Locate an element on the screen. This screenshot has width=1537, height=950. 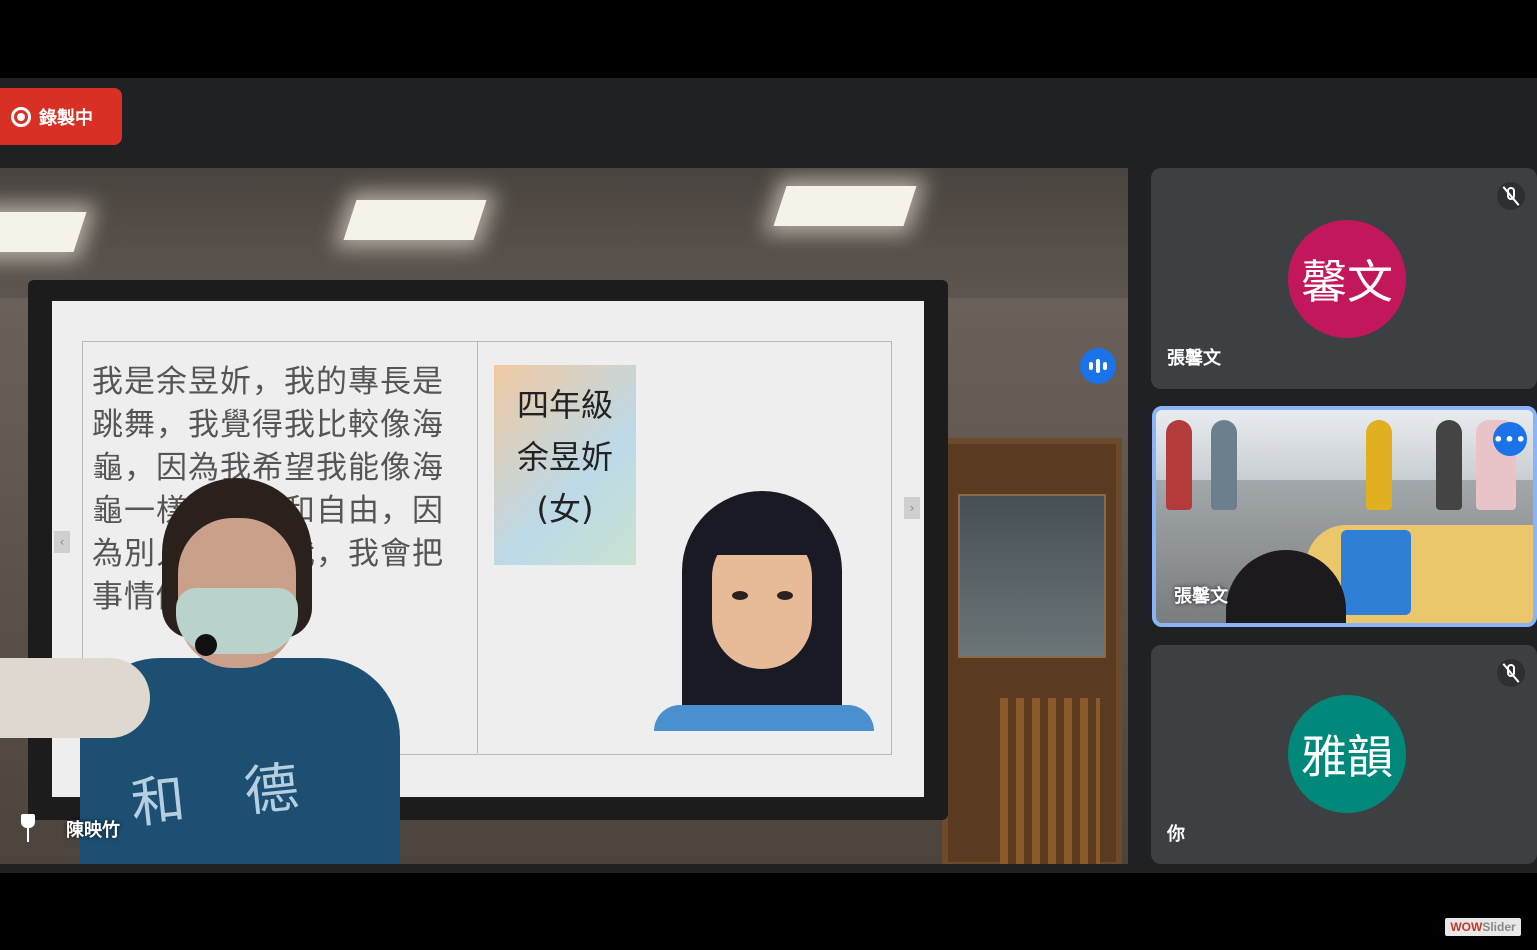
participant-tile: 馨文 張馨文 is located at coordinates (1344, 278).